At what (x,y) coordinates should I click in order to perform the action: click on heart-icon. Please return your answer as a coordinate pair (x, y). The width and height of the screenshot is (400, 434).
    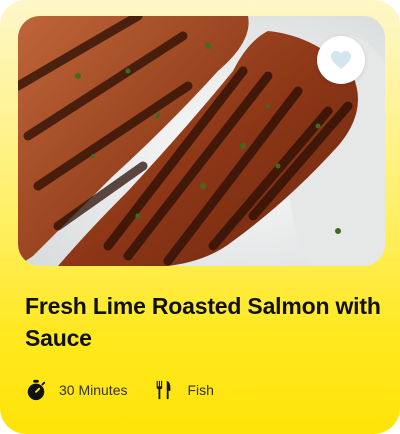
    Looking at the image, I should click on (341, 60).